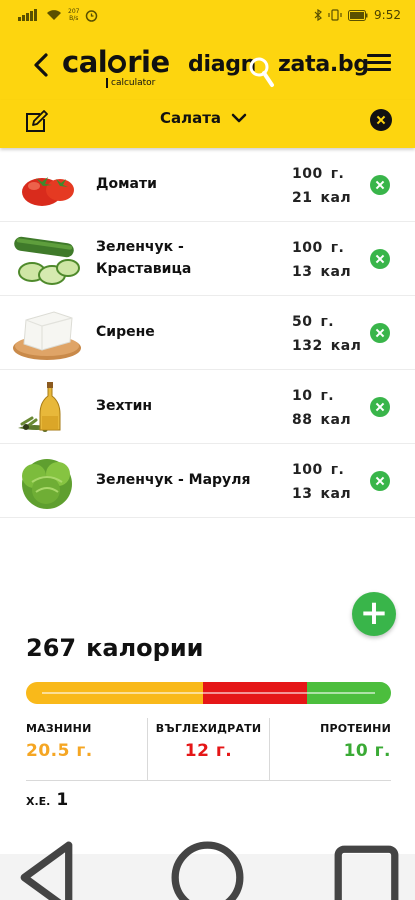  I want to click on wifi-icon, so click(54, 15).